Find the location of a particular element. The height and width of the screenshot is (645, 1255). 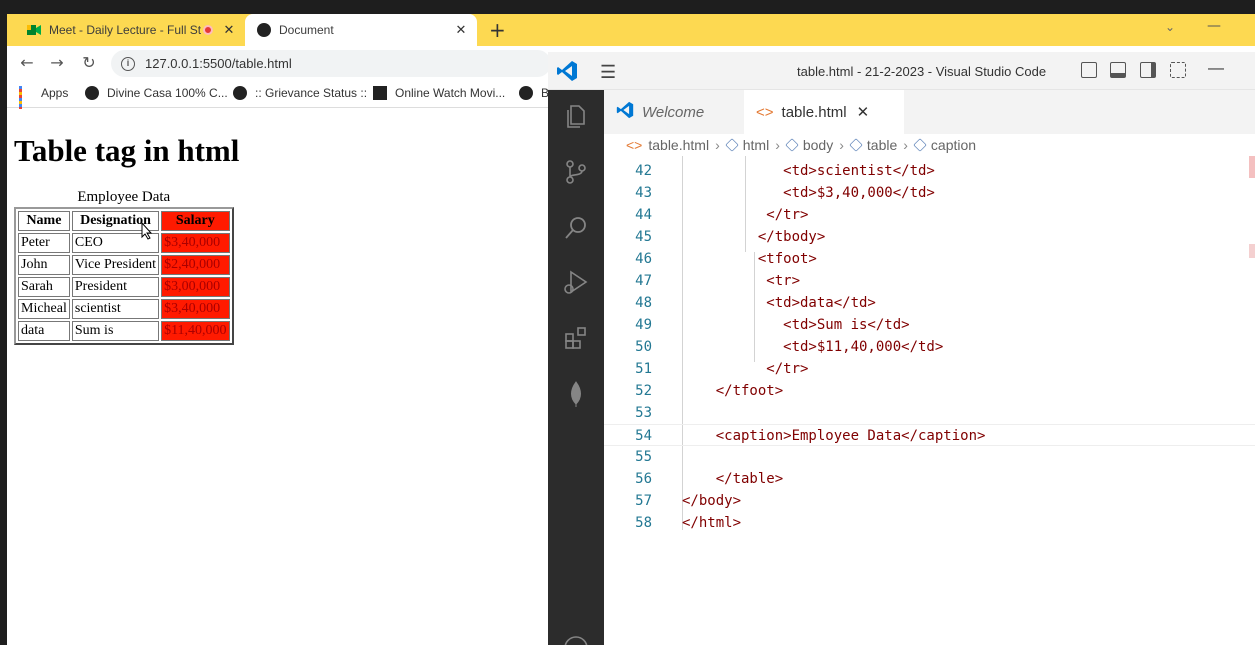

tab-meet-title: Meet - Daily Lecture - Full St is located at coordinates (125, 30).